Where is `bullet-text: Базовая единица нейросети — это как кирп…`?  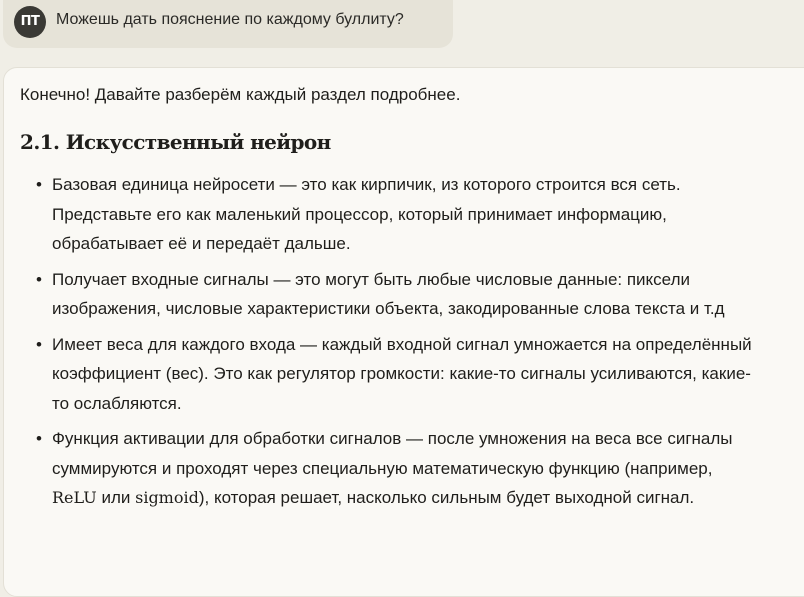
bullet-text: Базовая единица нейросети — это как кирп… is located at coordinates (366, 214).